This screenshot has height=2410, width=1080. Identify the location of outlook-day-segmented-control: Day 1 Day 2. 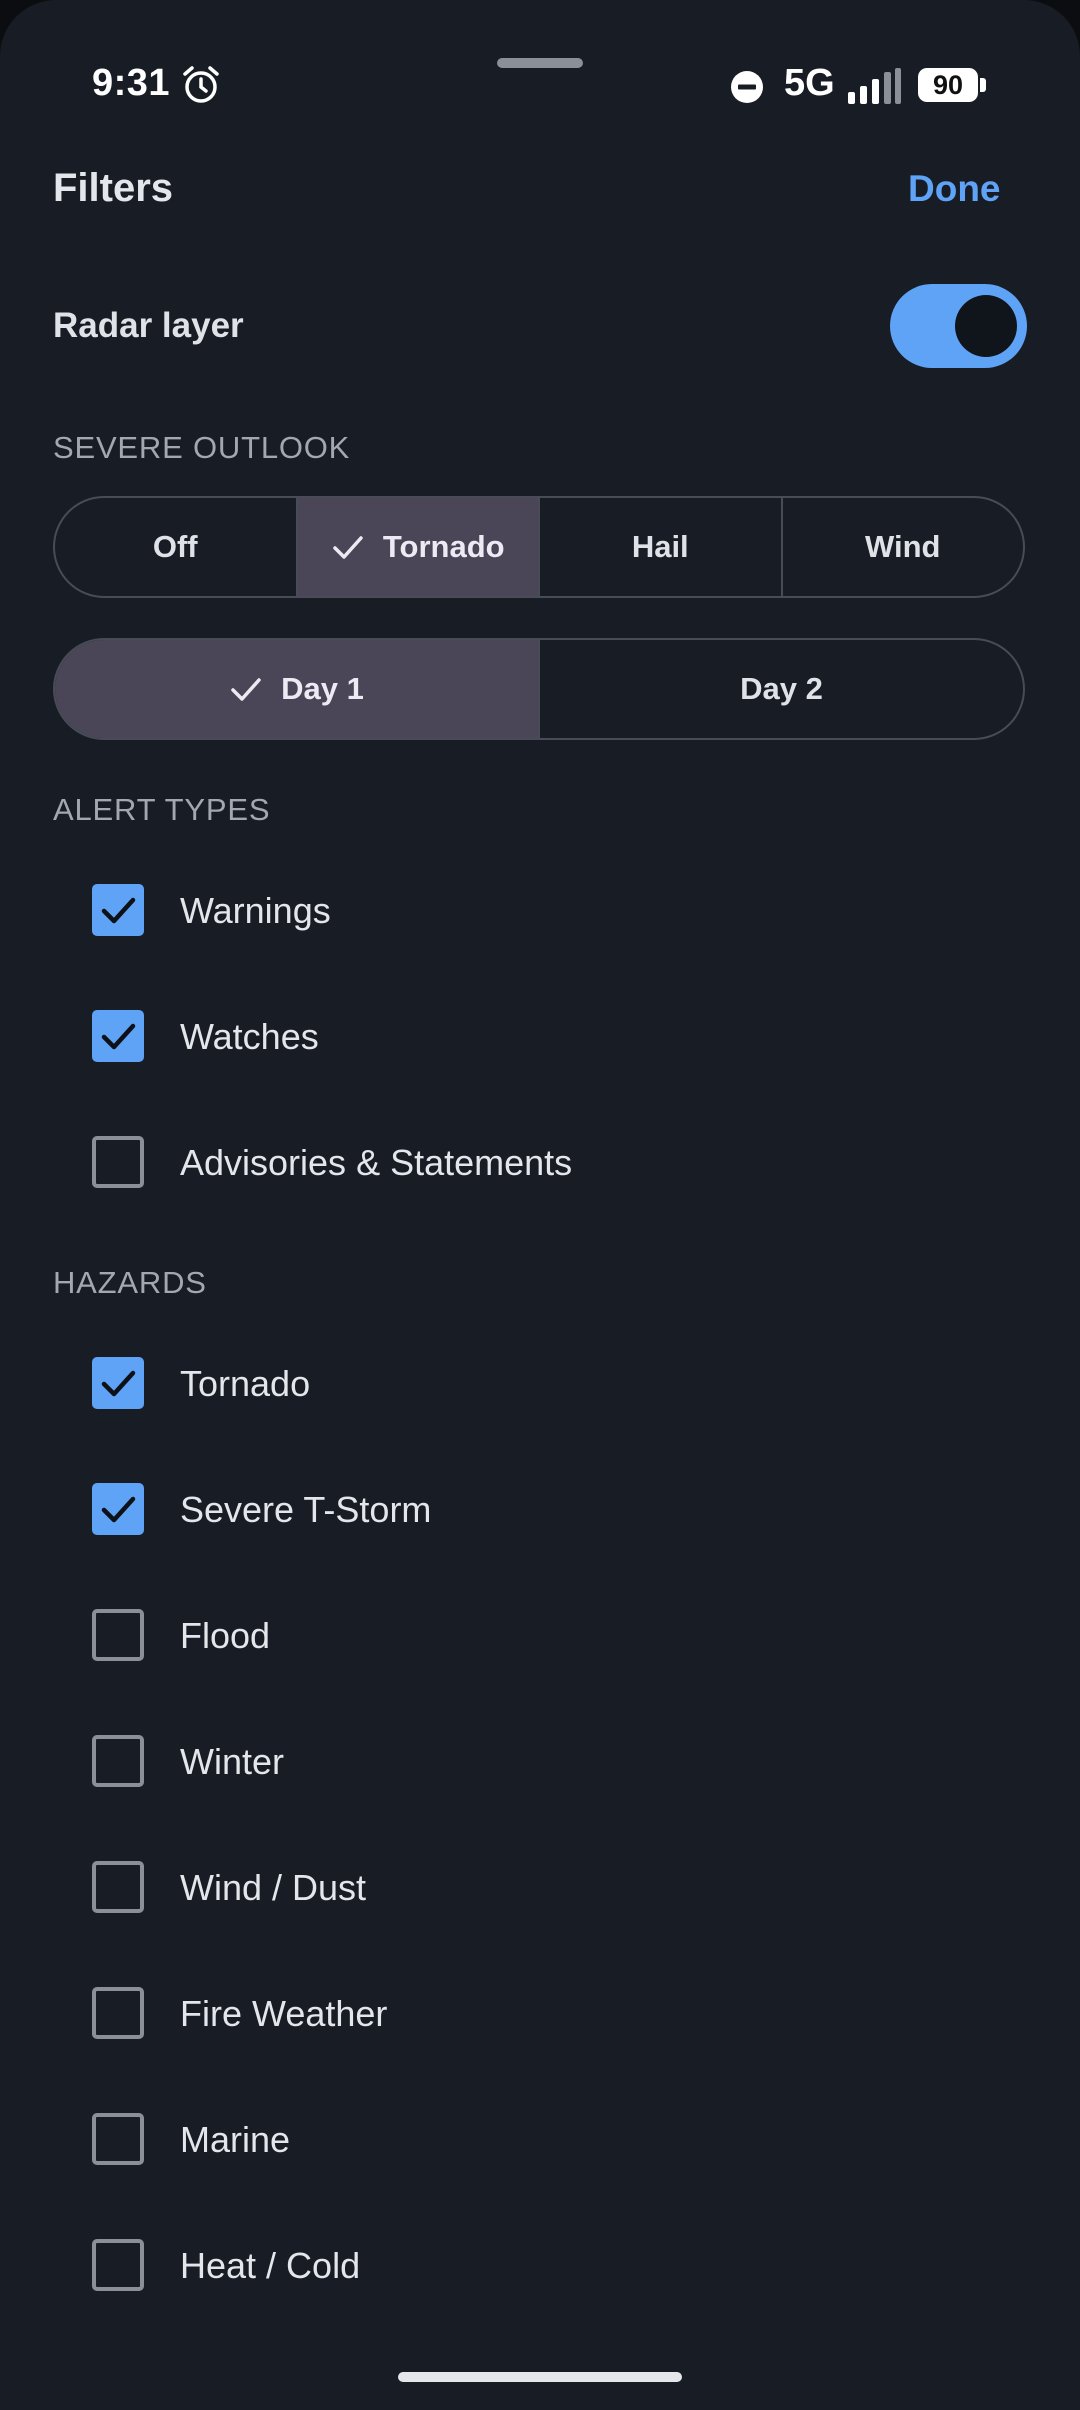
(539, 689).